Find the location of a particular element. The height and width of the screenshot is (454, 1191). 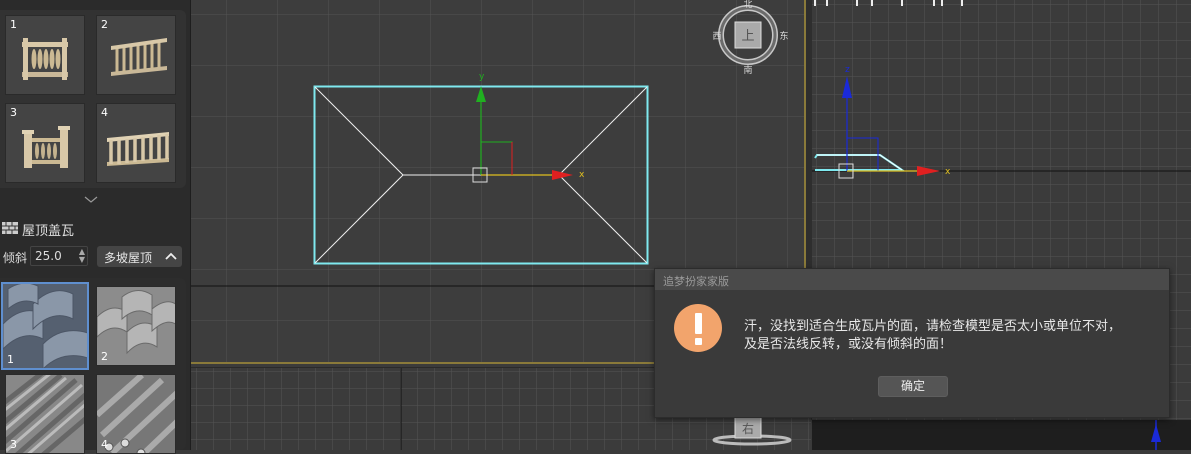

collapse-chevron-icon is located at coordinates (91, 200).